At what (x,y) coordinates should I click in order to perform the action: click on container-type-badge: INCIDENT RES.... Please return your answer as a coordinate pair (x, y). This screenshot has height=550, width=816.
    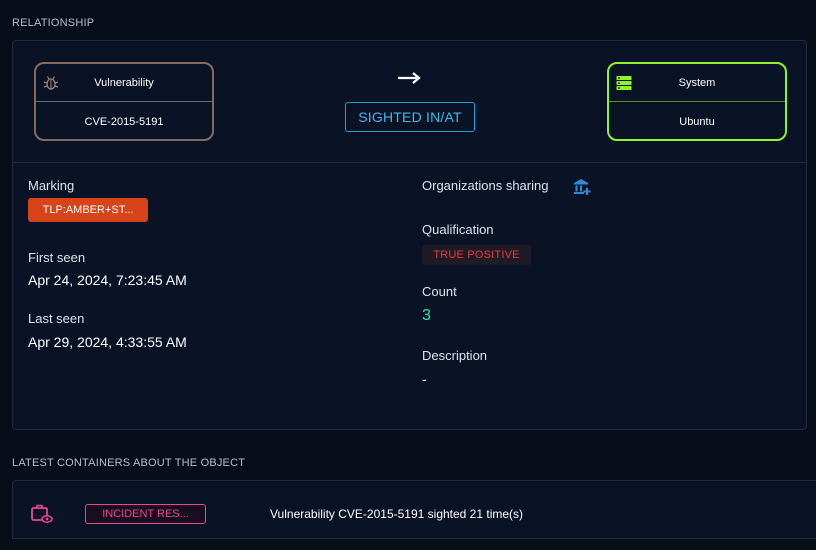
    Looking at the image, I should click on (145, 514).